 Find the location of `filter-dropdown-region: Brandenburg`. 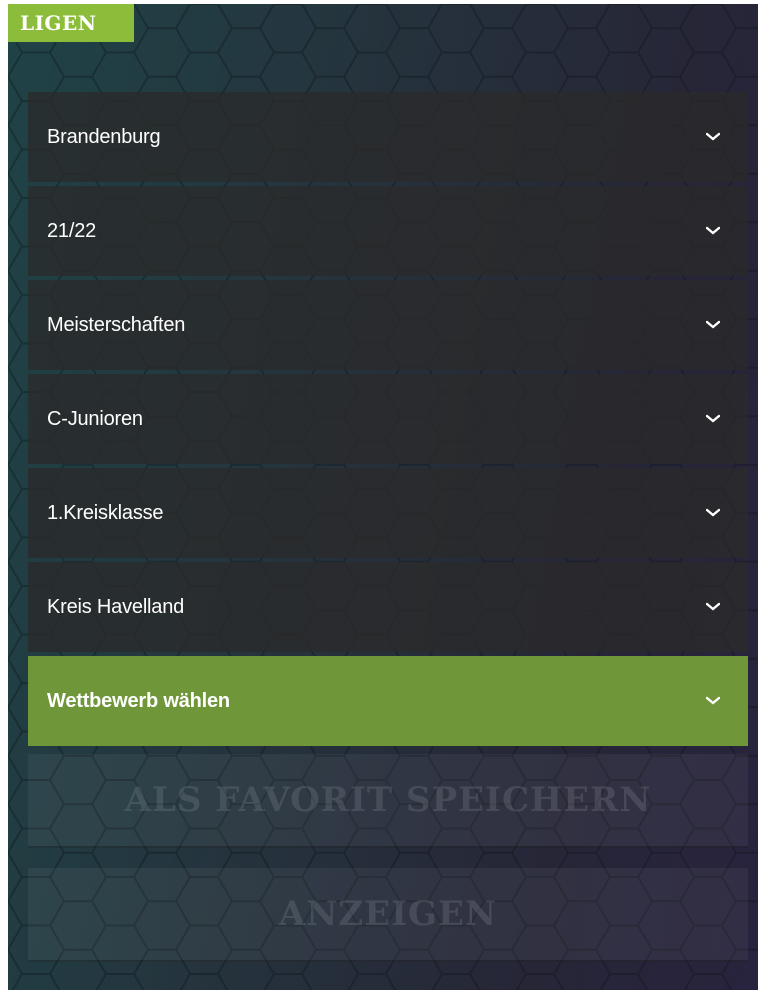

filter-dropdown-region: Brandenburg is located at coordinates (388, 137).